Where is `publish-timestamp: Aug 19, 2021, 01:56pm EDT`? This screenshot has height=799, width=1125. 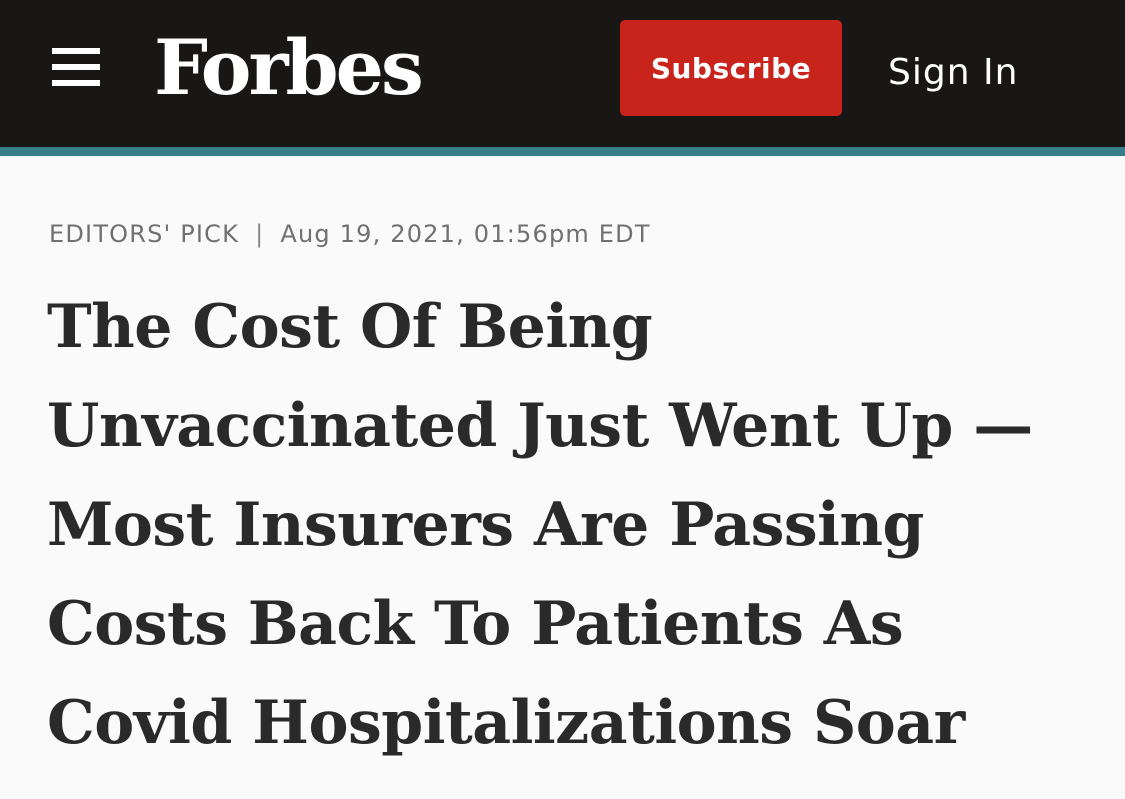 publish-timestamp: Aug 19, 2021, 01:56pm EDT is located at coordinates (465, 234).